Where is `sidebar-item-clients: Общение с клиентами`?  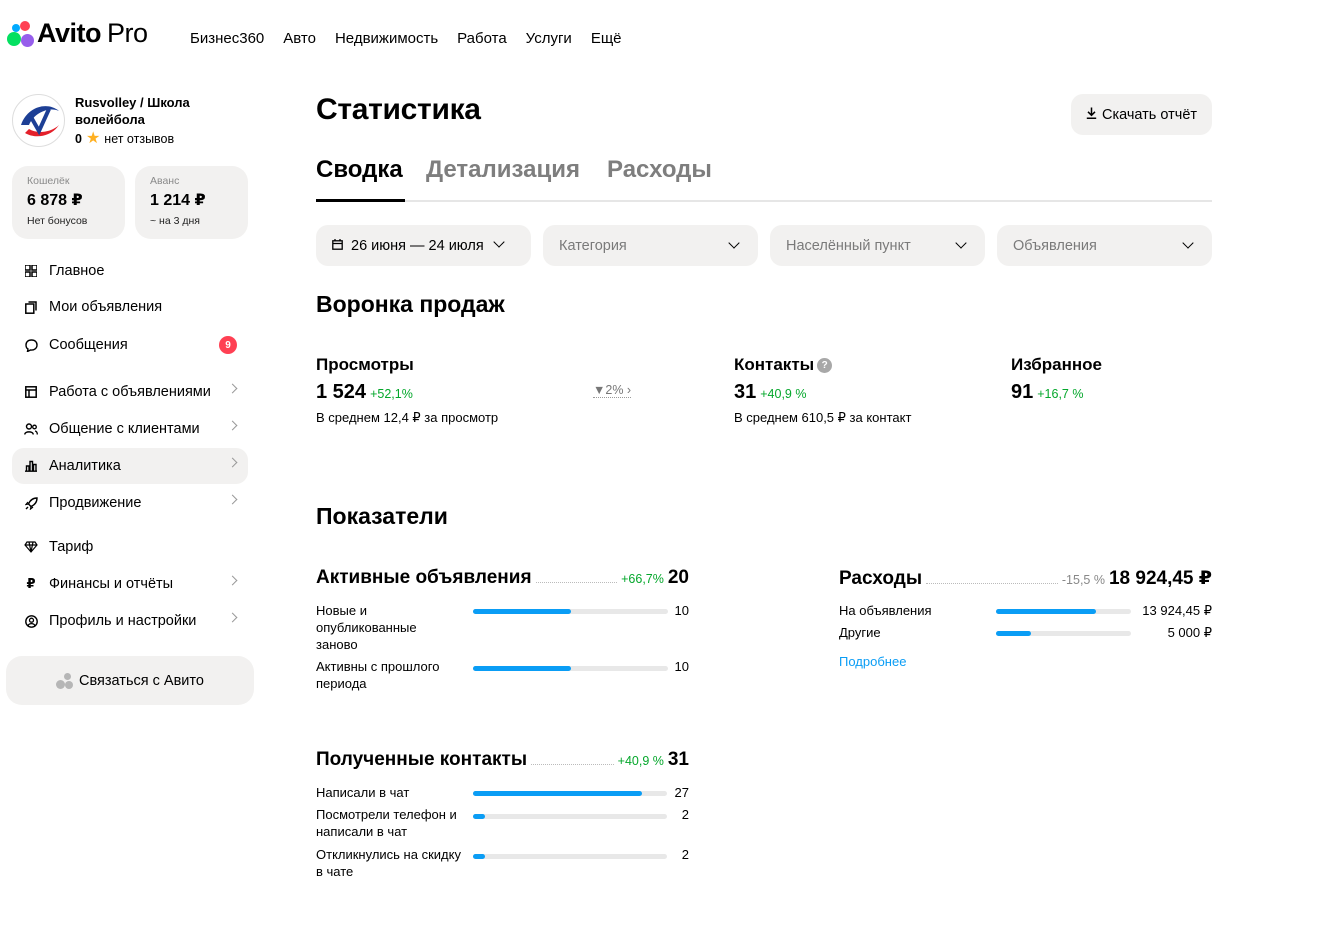
sidebar-item-clients: Общение с клиентами is located at coordinates (130, 429).